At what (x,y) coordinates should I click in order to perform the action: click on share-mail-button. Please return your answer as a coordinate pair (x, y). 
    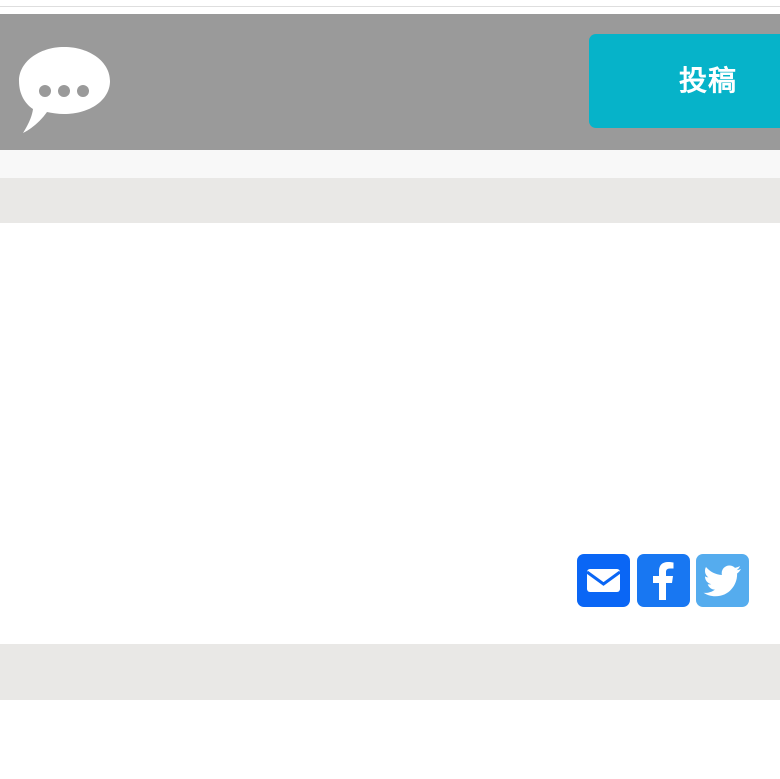
    Looking at the image, I should click on (603, 580).